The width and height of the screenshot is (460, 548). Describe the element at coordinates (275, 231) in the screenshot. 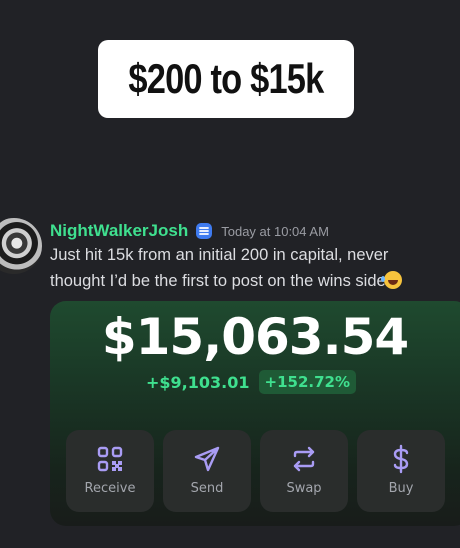

I see `message-timestamp: Today at 10:04 AM` at that location.